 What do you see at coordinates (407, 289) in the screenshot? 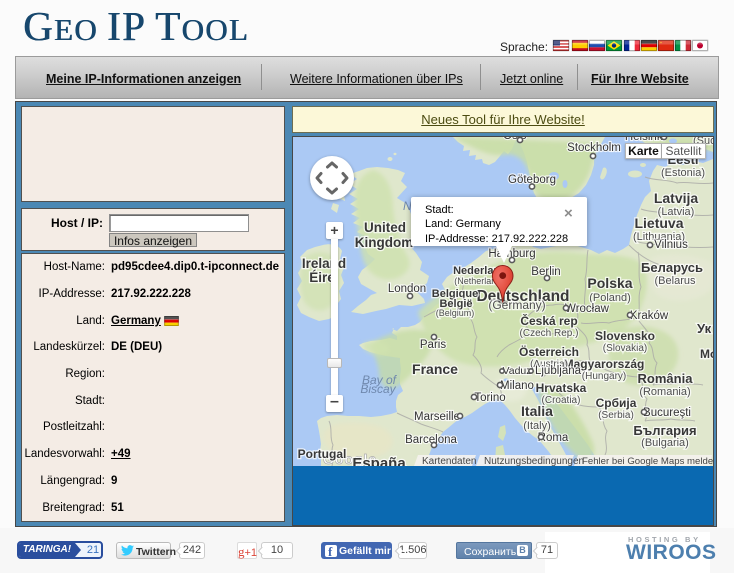
I see `svg-text: London` at bounding box center [407, 289].